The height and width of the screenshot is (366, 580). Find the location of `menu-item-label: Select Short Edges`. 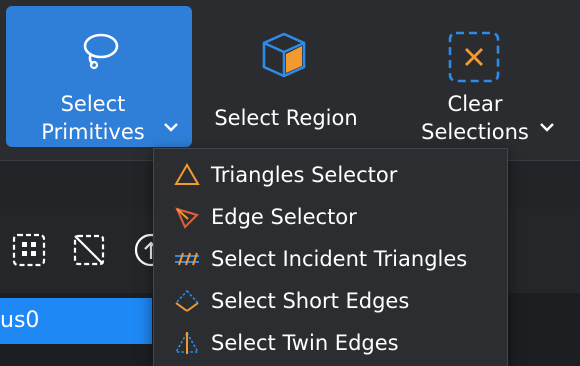

menu-item-label: Select Short Edges is located at coordinates (310, 301).